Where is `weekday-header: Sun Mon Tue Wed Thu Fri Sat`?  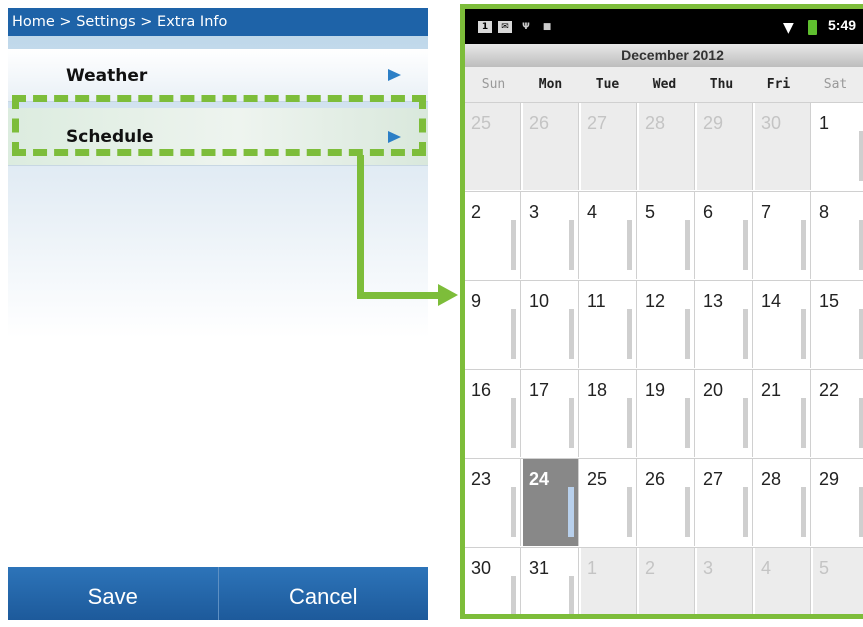
weekday-header: Sun Mon Tue Wed Thu Fri Sat is located at coordinates (664, 84).